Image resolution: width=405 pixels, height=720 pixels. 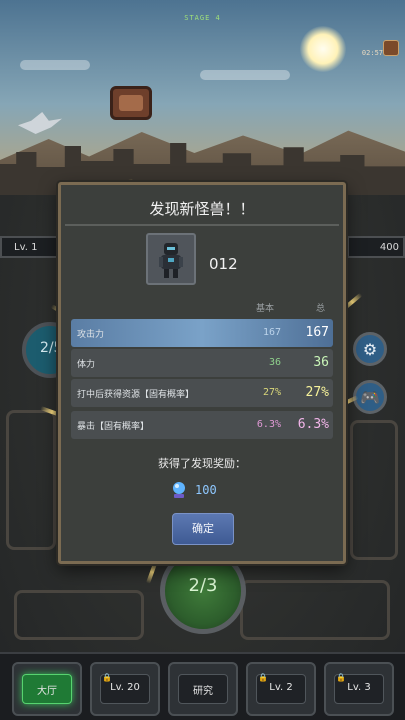 What do you see at coordinates (91, 335) in the screenshot?
I see `stat-name: 攻击力` at bounding box center [91, 335].